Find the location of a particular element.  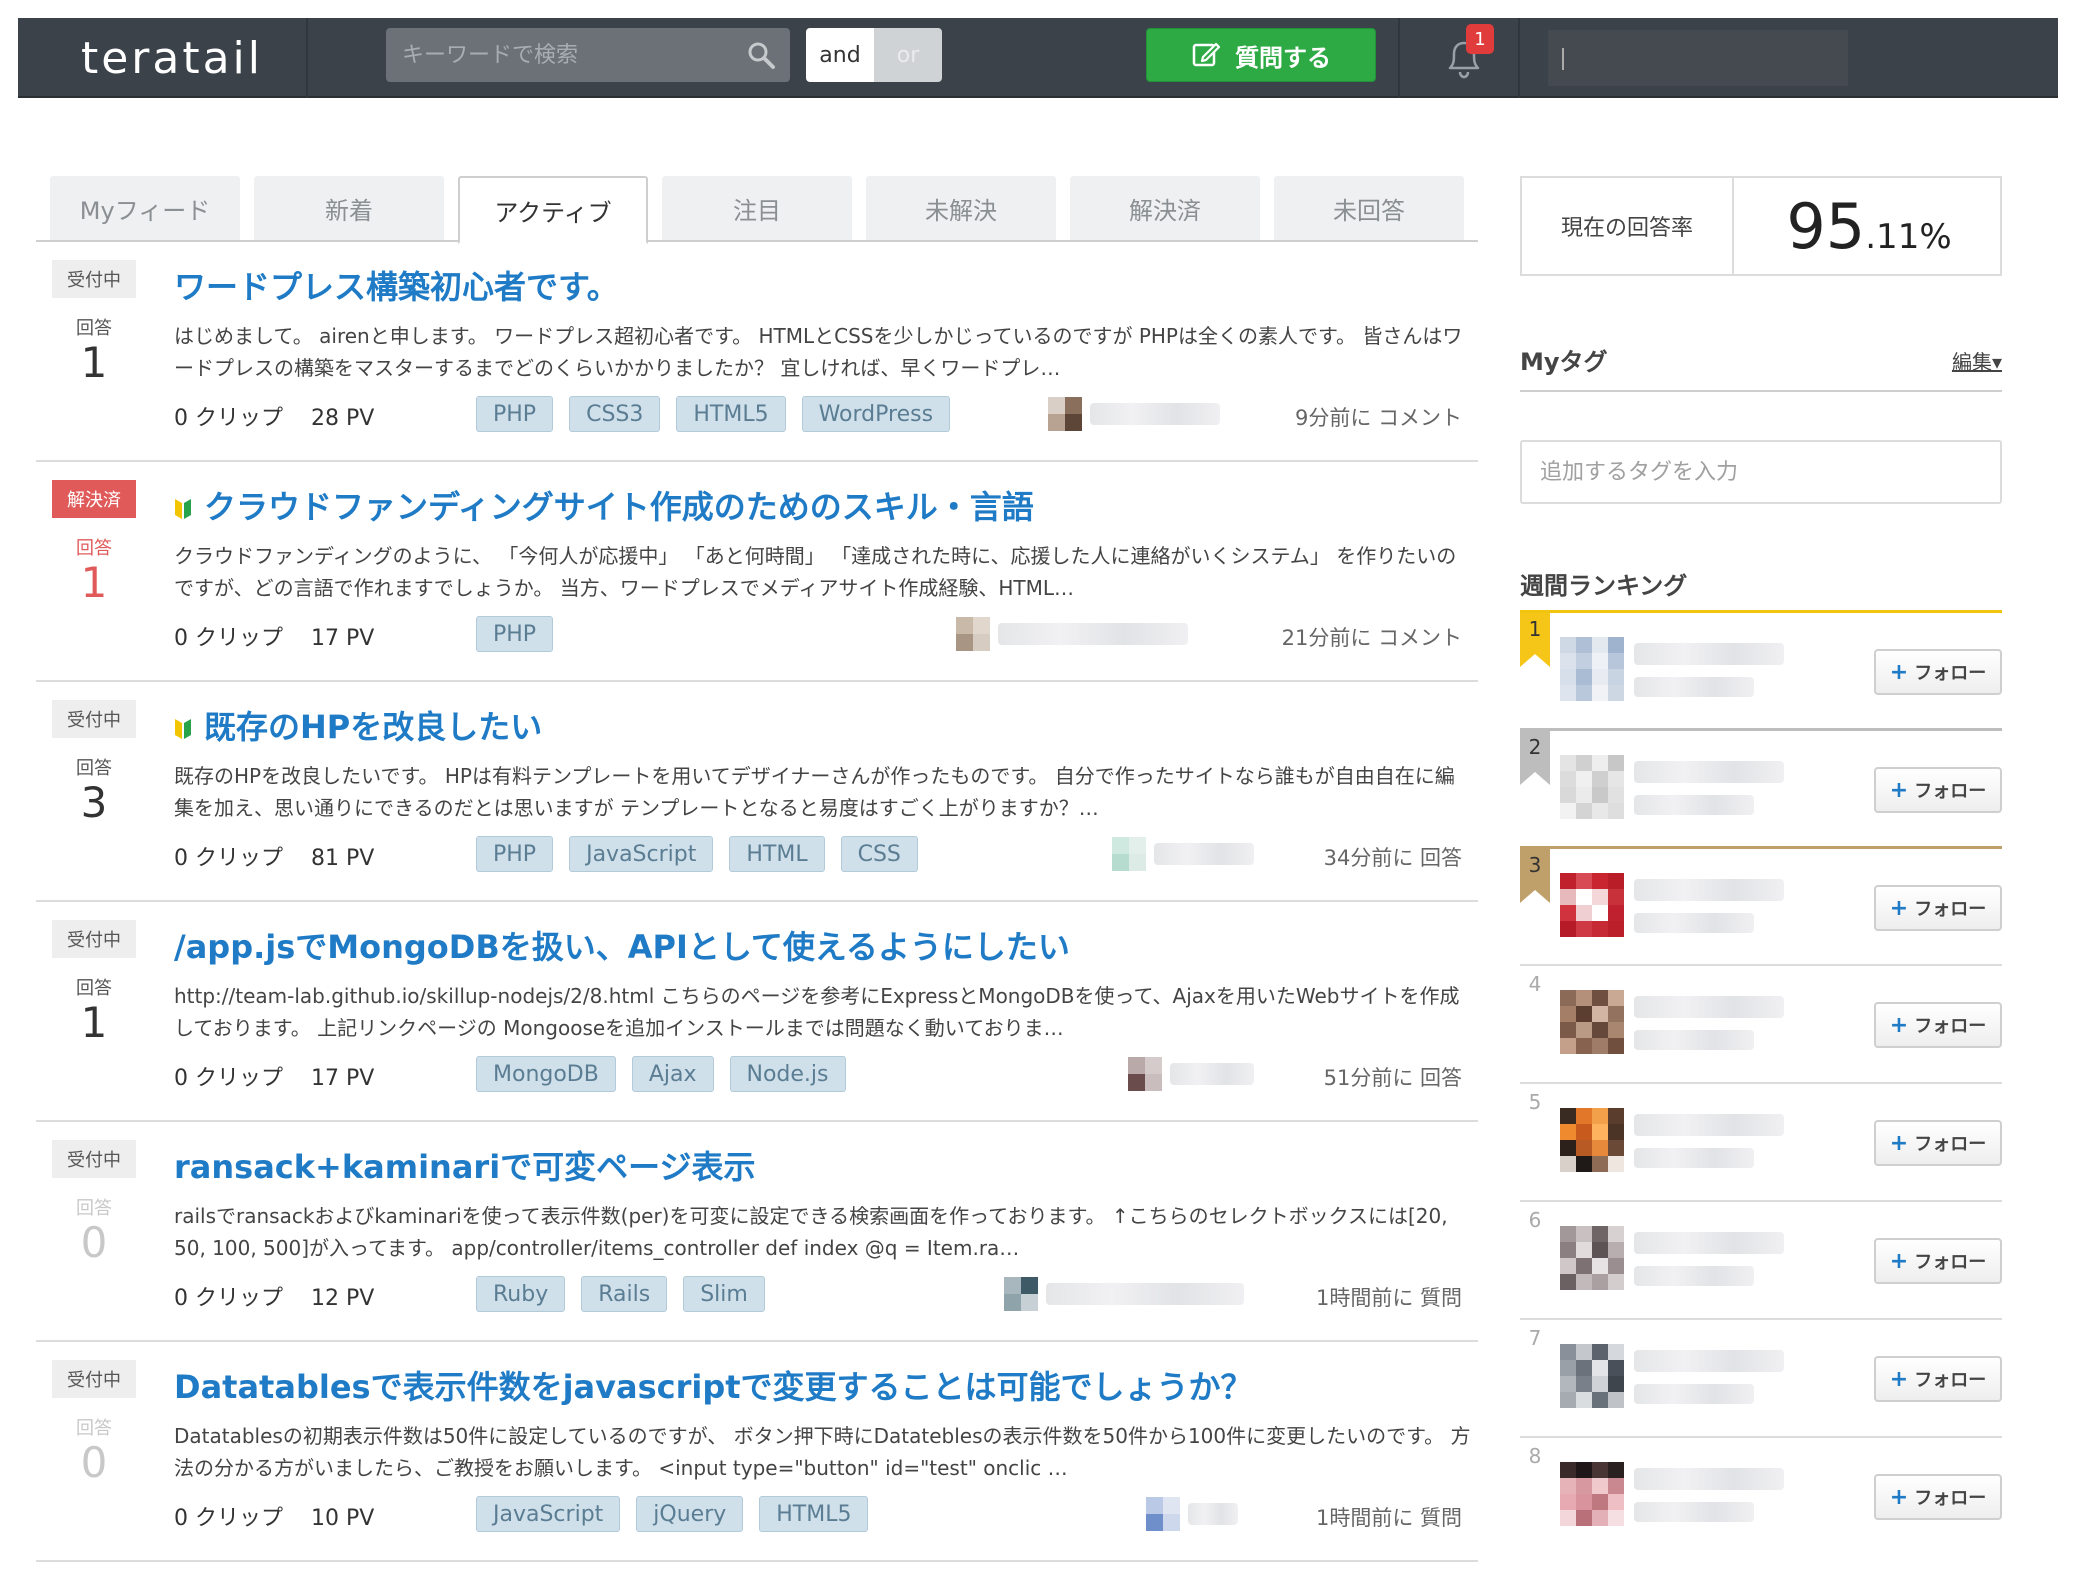

question-title: クラウドファンディングサイト作成のためのスキル・言語 is located at coordinates (604, 505).